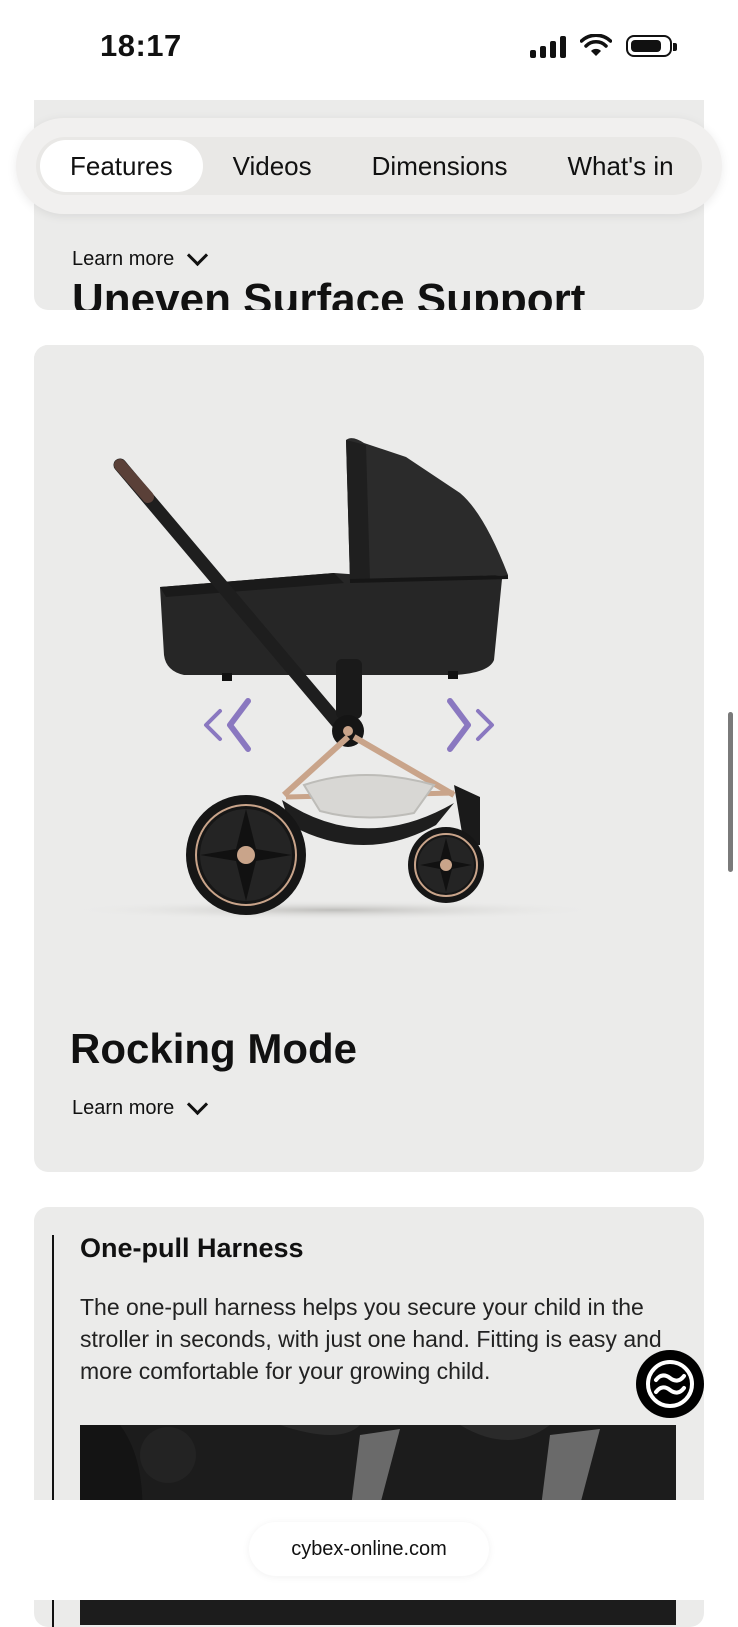 The width and height of the screenshot is (738, 1627). Describe the element at coordinates (369, 50) in the screenshot. I see `status-bar: 18:17` at that location.